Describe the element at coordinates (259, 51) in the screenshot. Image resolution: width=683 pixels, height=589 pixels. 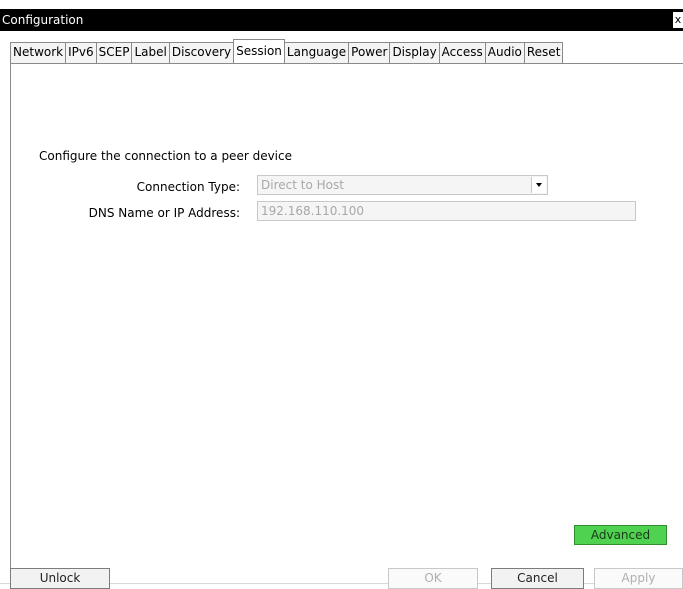
I see `tab-session: Session` at that location.